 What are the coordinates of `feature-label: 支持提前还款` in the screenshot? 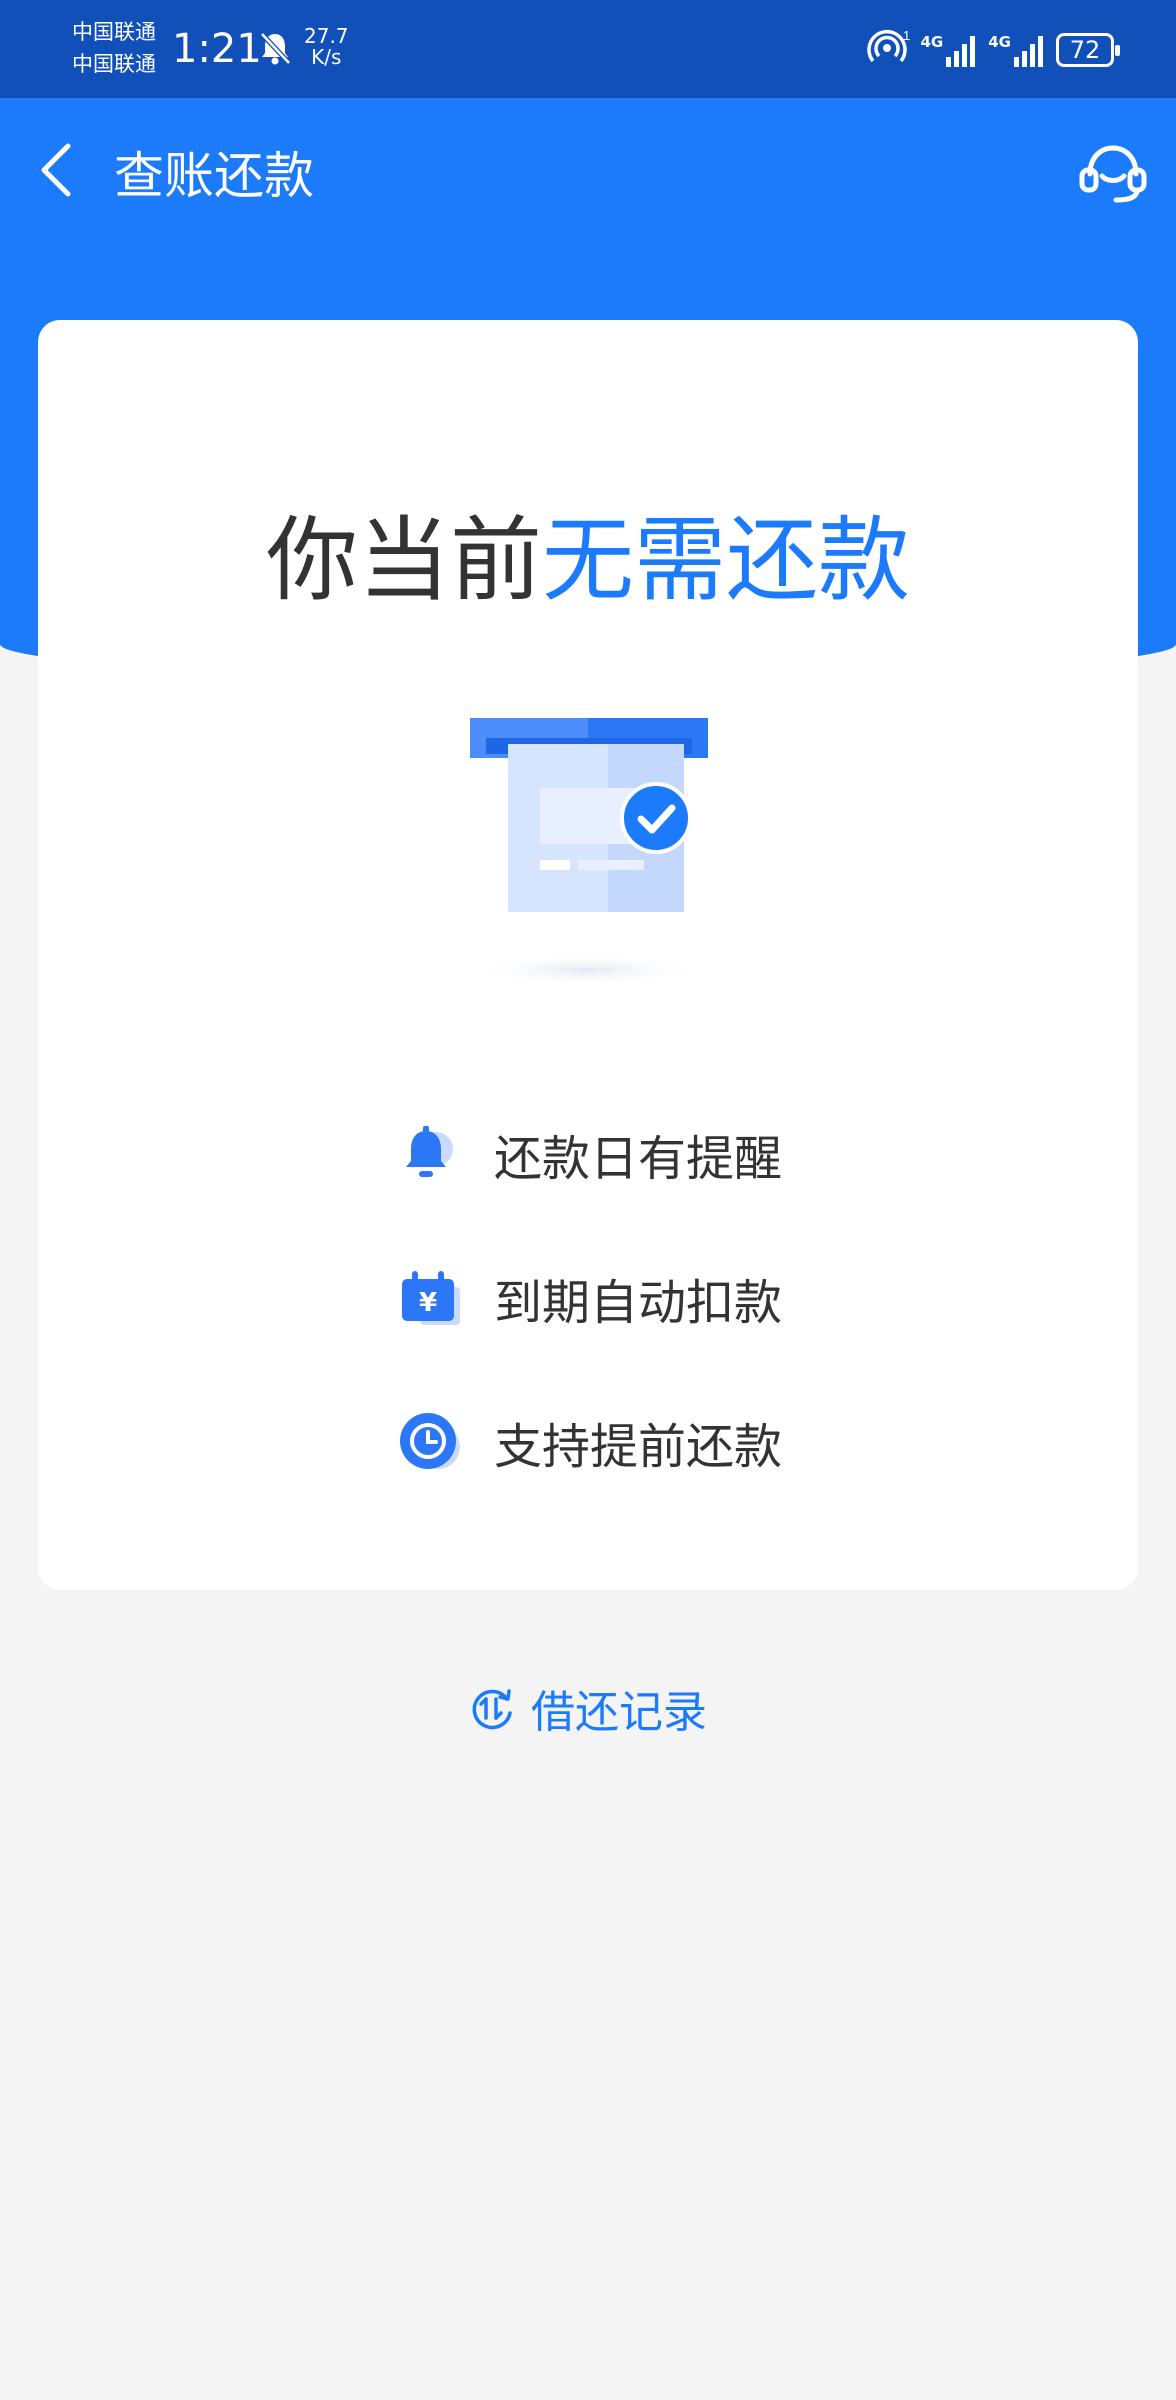 It's located at (638, 1447).